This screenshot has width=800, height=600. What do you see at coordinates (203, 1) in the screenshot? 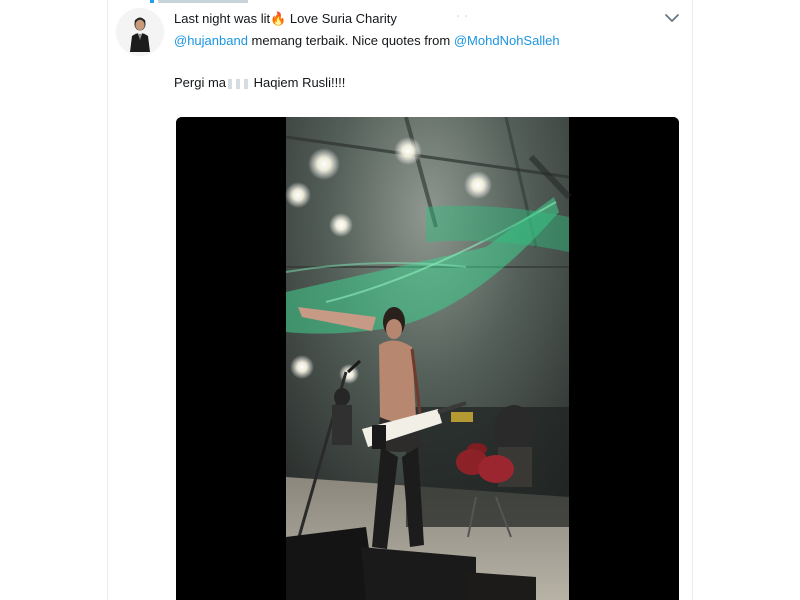
I see `previous-tweet-fragment` at bounding box center [203, 1].